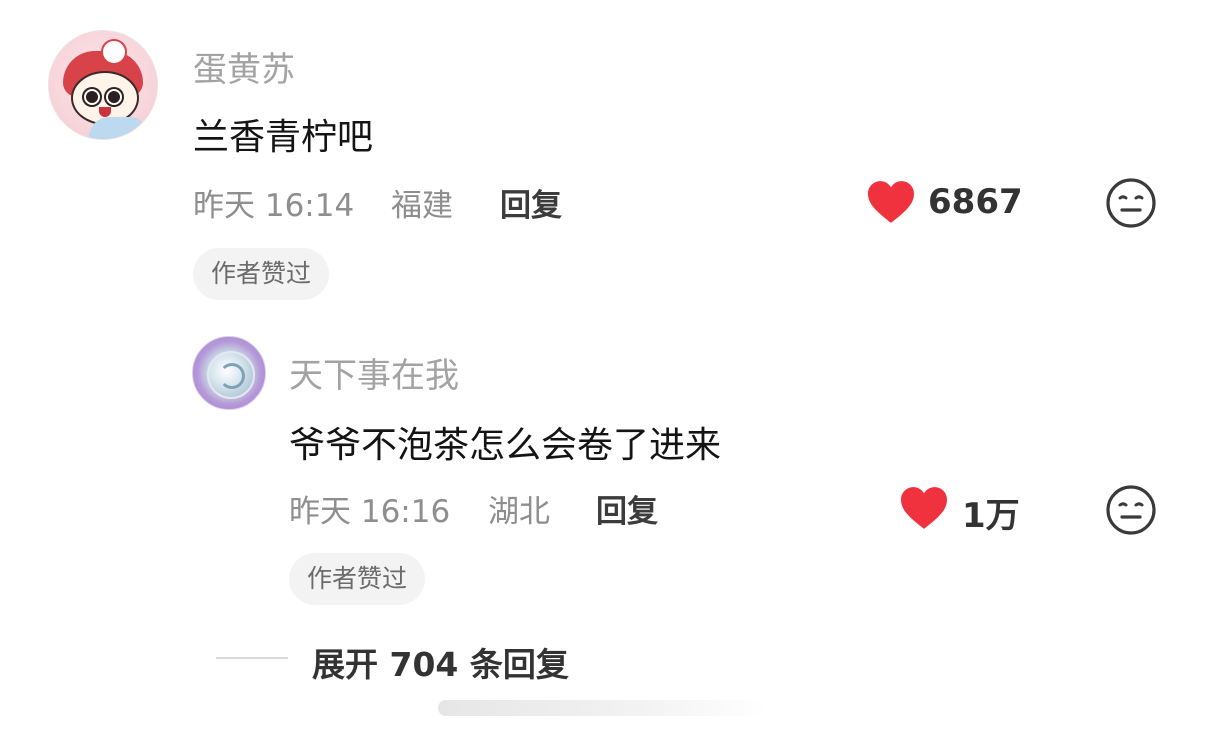 The width and height of the screenshot is (1206, 734). I want to click on avatar-comment, so click(103, 85).